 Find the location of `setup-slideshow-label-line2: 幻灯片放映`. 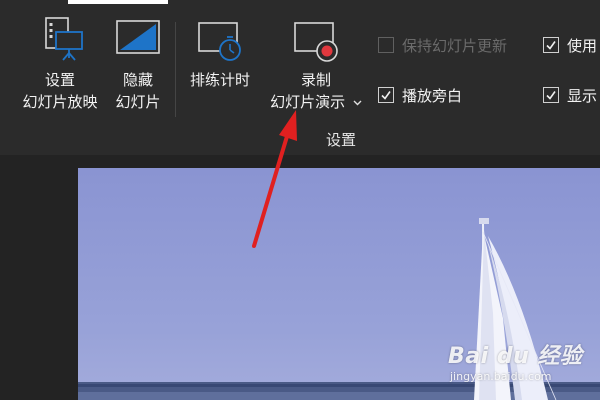

setup-slideshow-label-line2: 幻灯片放映 is located at coordinates (60, 102).